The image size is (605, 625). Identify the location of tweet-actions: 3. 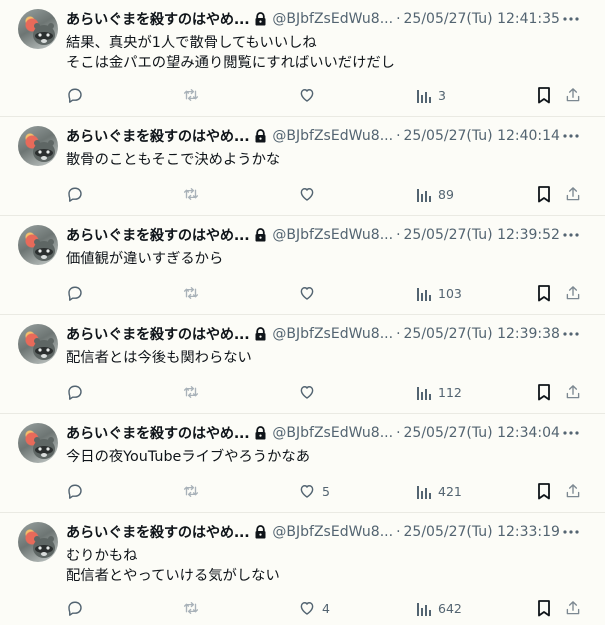
(327, 95).